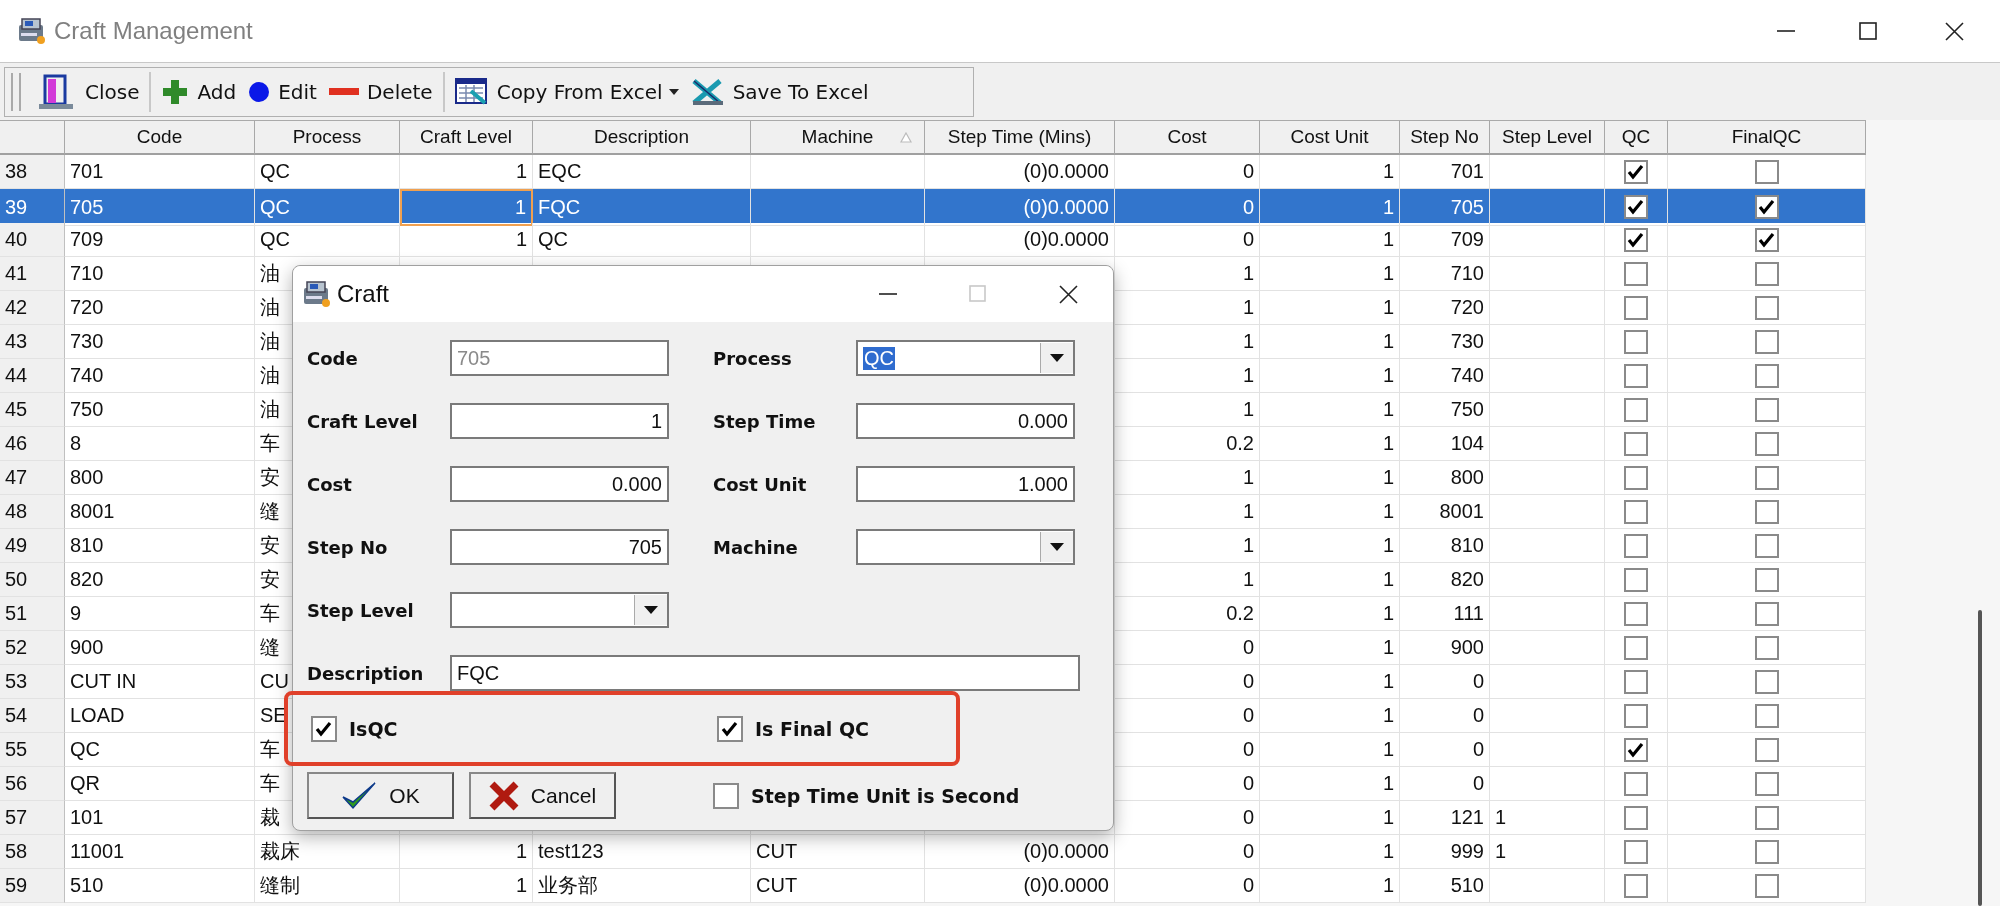 This screenshot has width=2000, height=906. What do you see at coordinates (32, 546) in the screenshot?
I see `row-number: 49` at bounding box center [32, 546].